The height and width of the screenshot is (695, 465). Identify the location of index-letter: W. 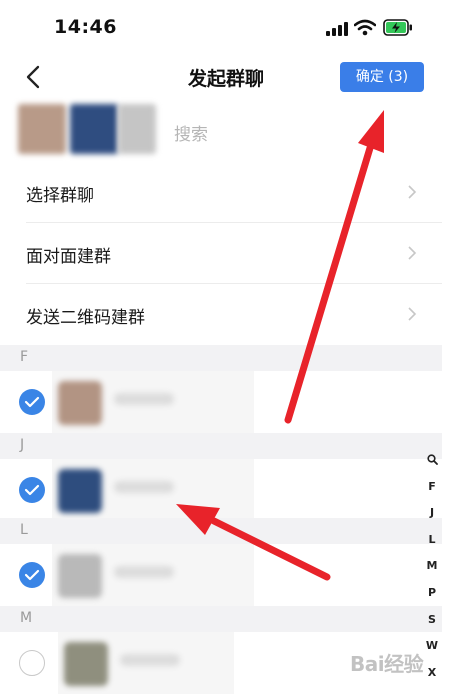
(432, 645).